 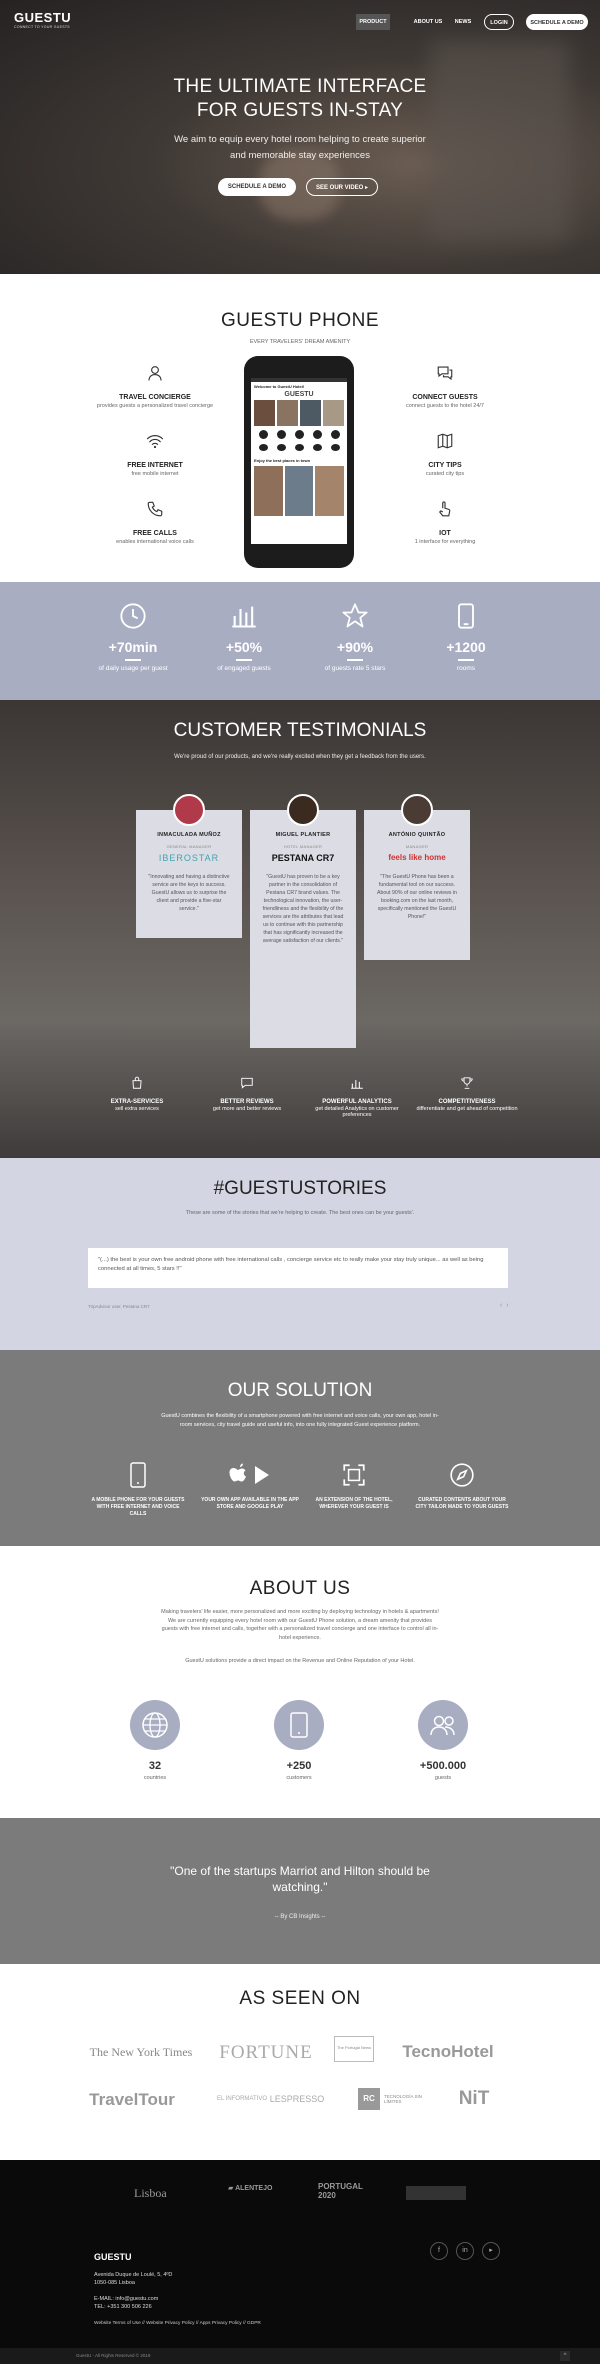 I want to click on feature-iot: IOT 1 interface for everything, so click(x=445, y=522).